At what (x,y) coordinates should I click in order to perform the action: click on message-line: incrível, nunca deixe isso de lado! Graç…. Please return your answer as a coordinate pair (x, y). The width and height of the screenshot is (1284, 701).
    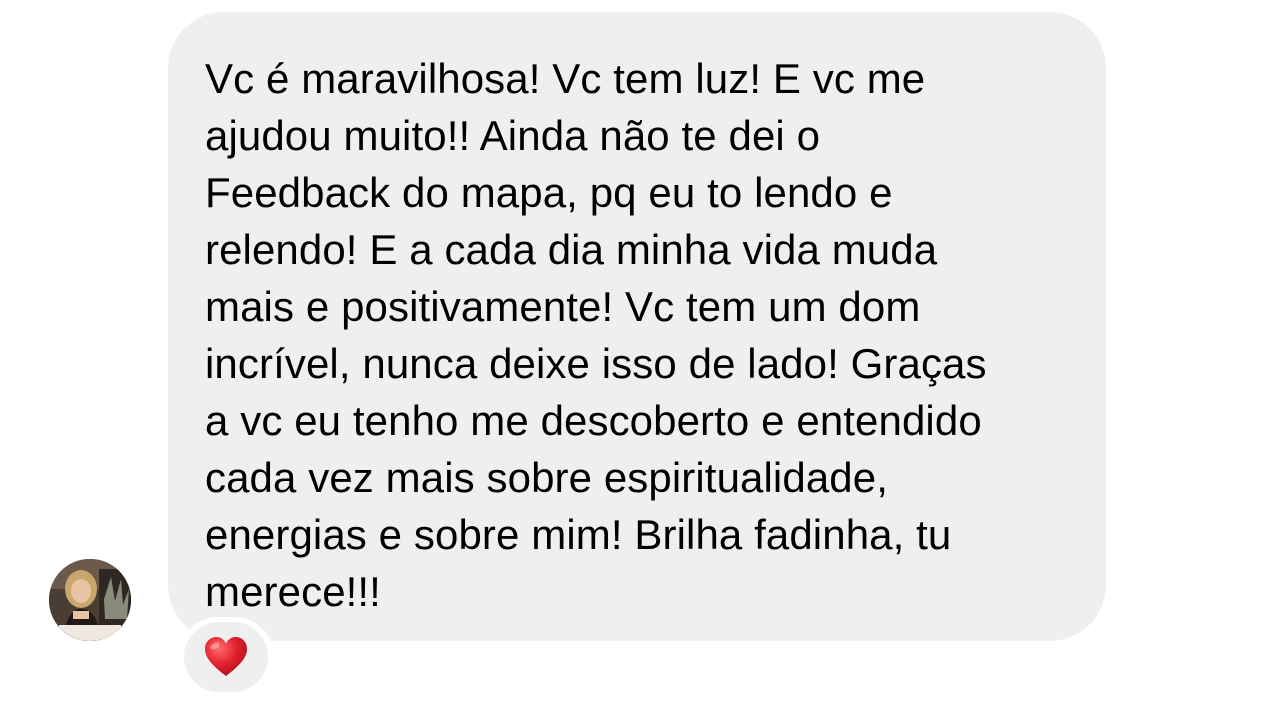
    Looking at the image, I should click on (596, 363).